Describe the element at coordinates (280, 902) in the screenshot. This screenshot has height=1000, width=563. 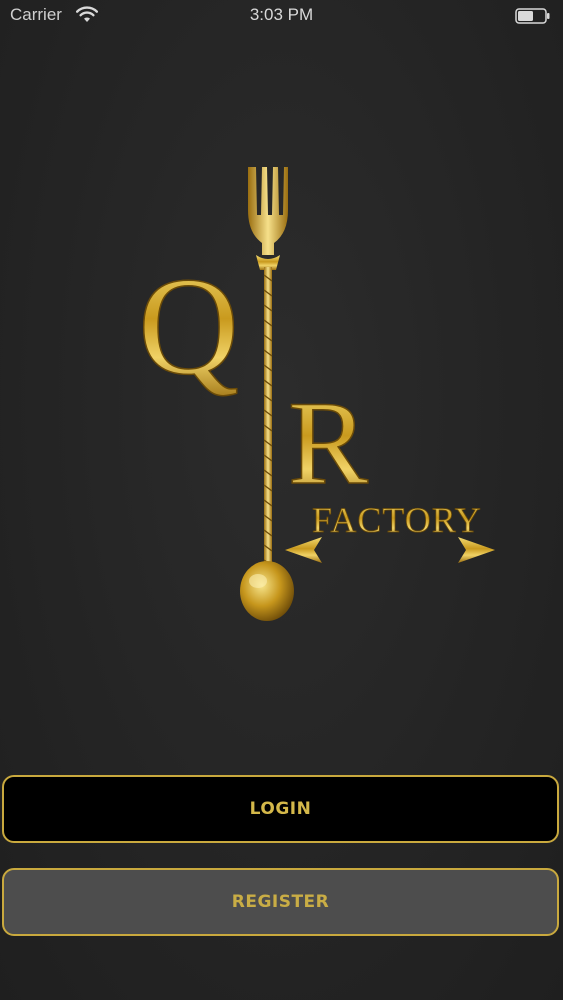
I see `register-button: REGISTER` at that location.